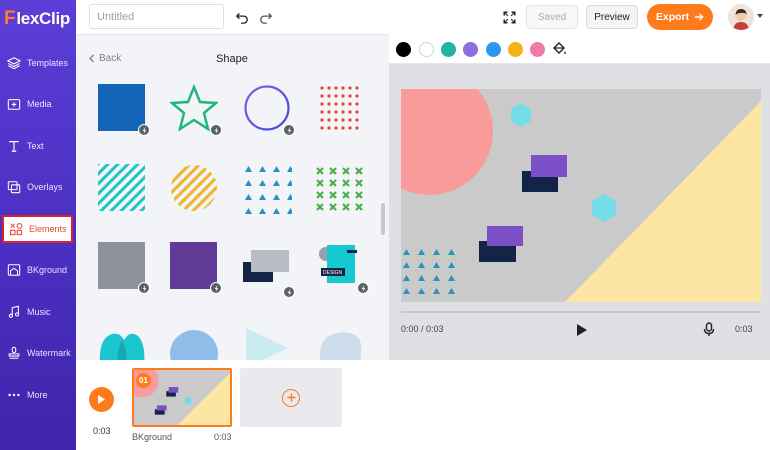 Image resolution: width=770 pixels, height=450 pixels. I want to click on clip-duration: 0:03, so click(223, 437).